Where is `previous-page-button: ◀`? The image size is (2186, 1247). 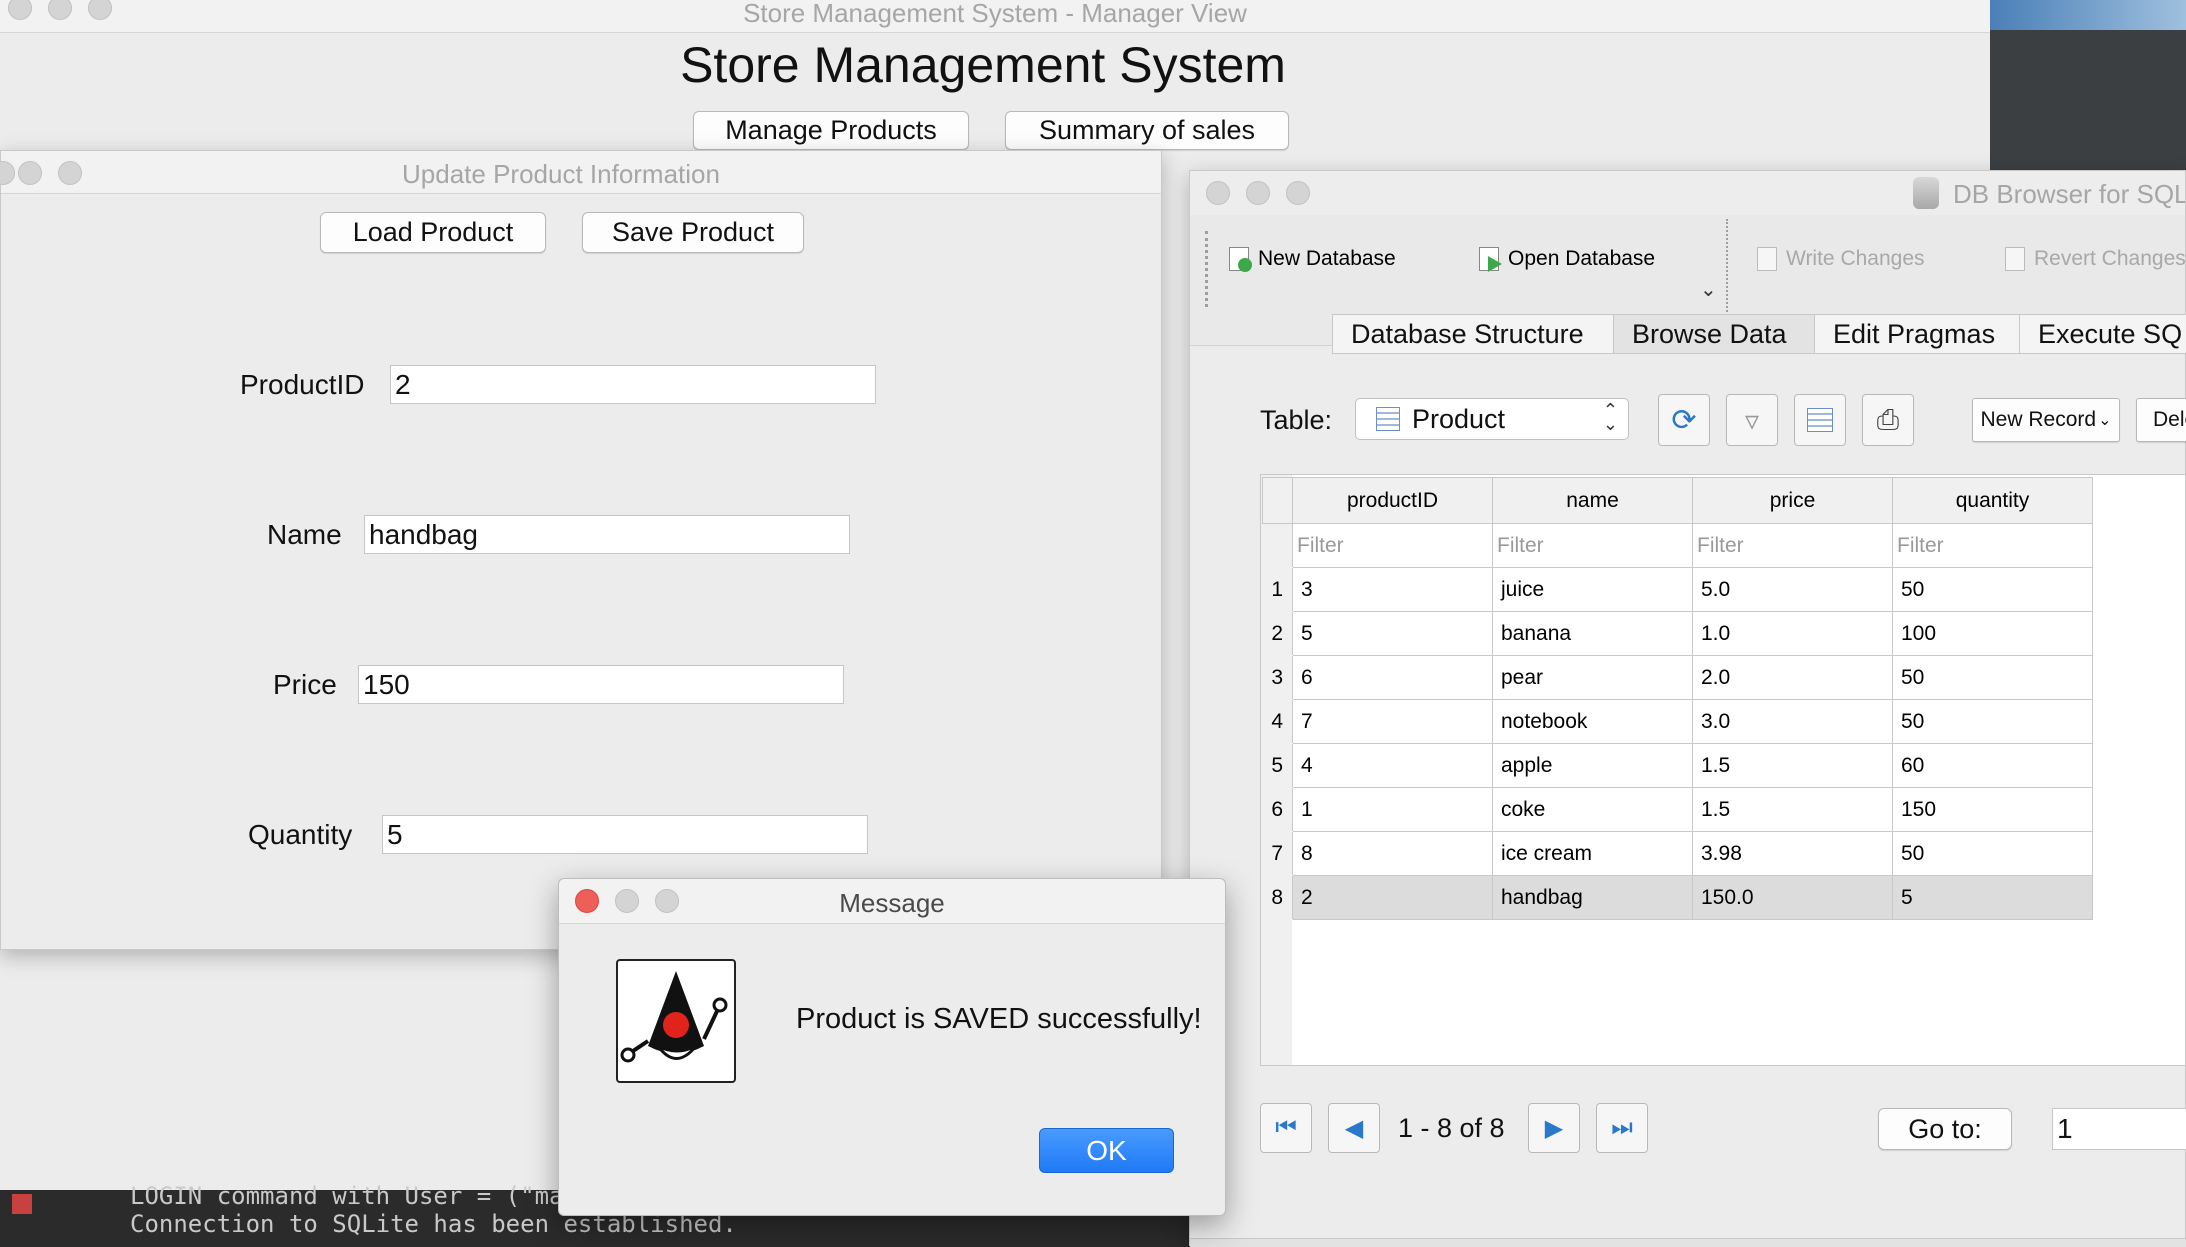 previous-page-button: ◀ is located at coordinates (1354, 1128).